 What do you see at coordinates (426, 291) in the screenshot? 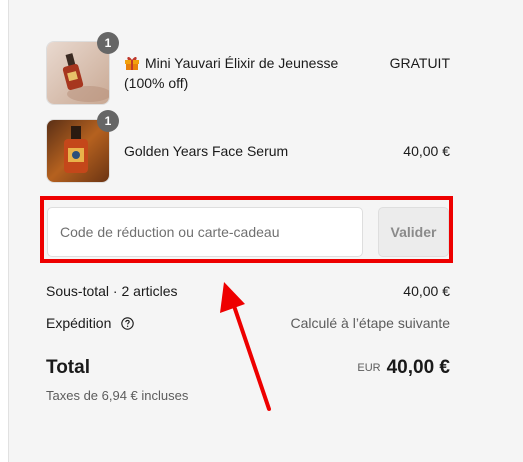
I see `subtotal-value: 40,00 €` at bounding box center [426, 291].